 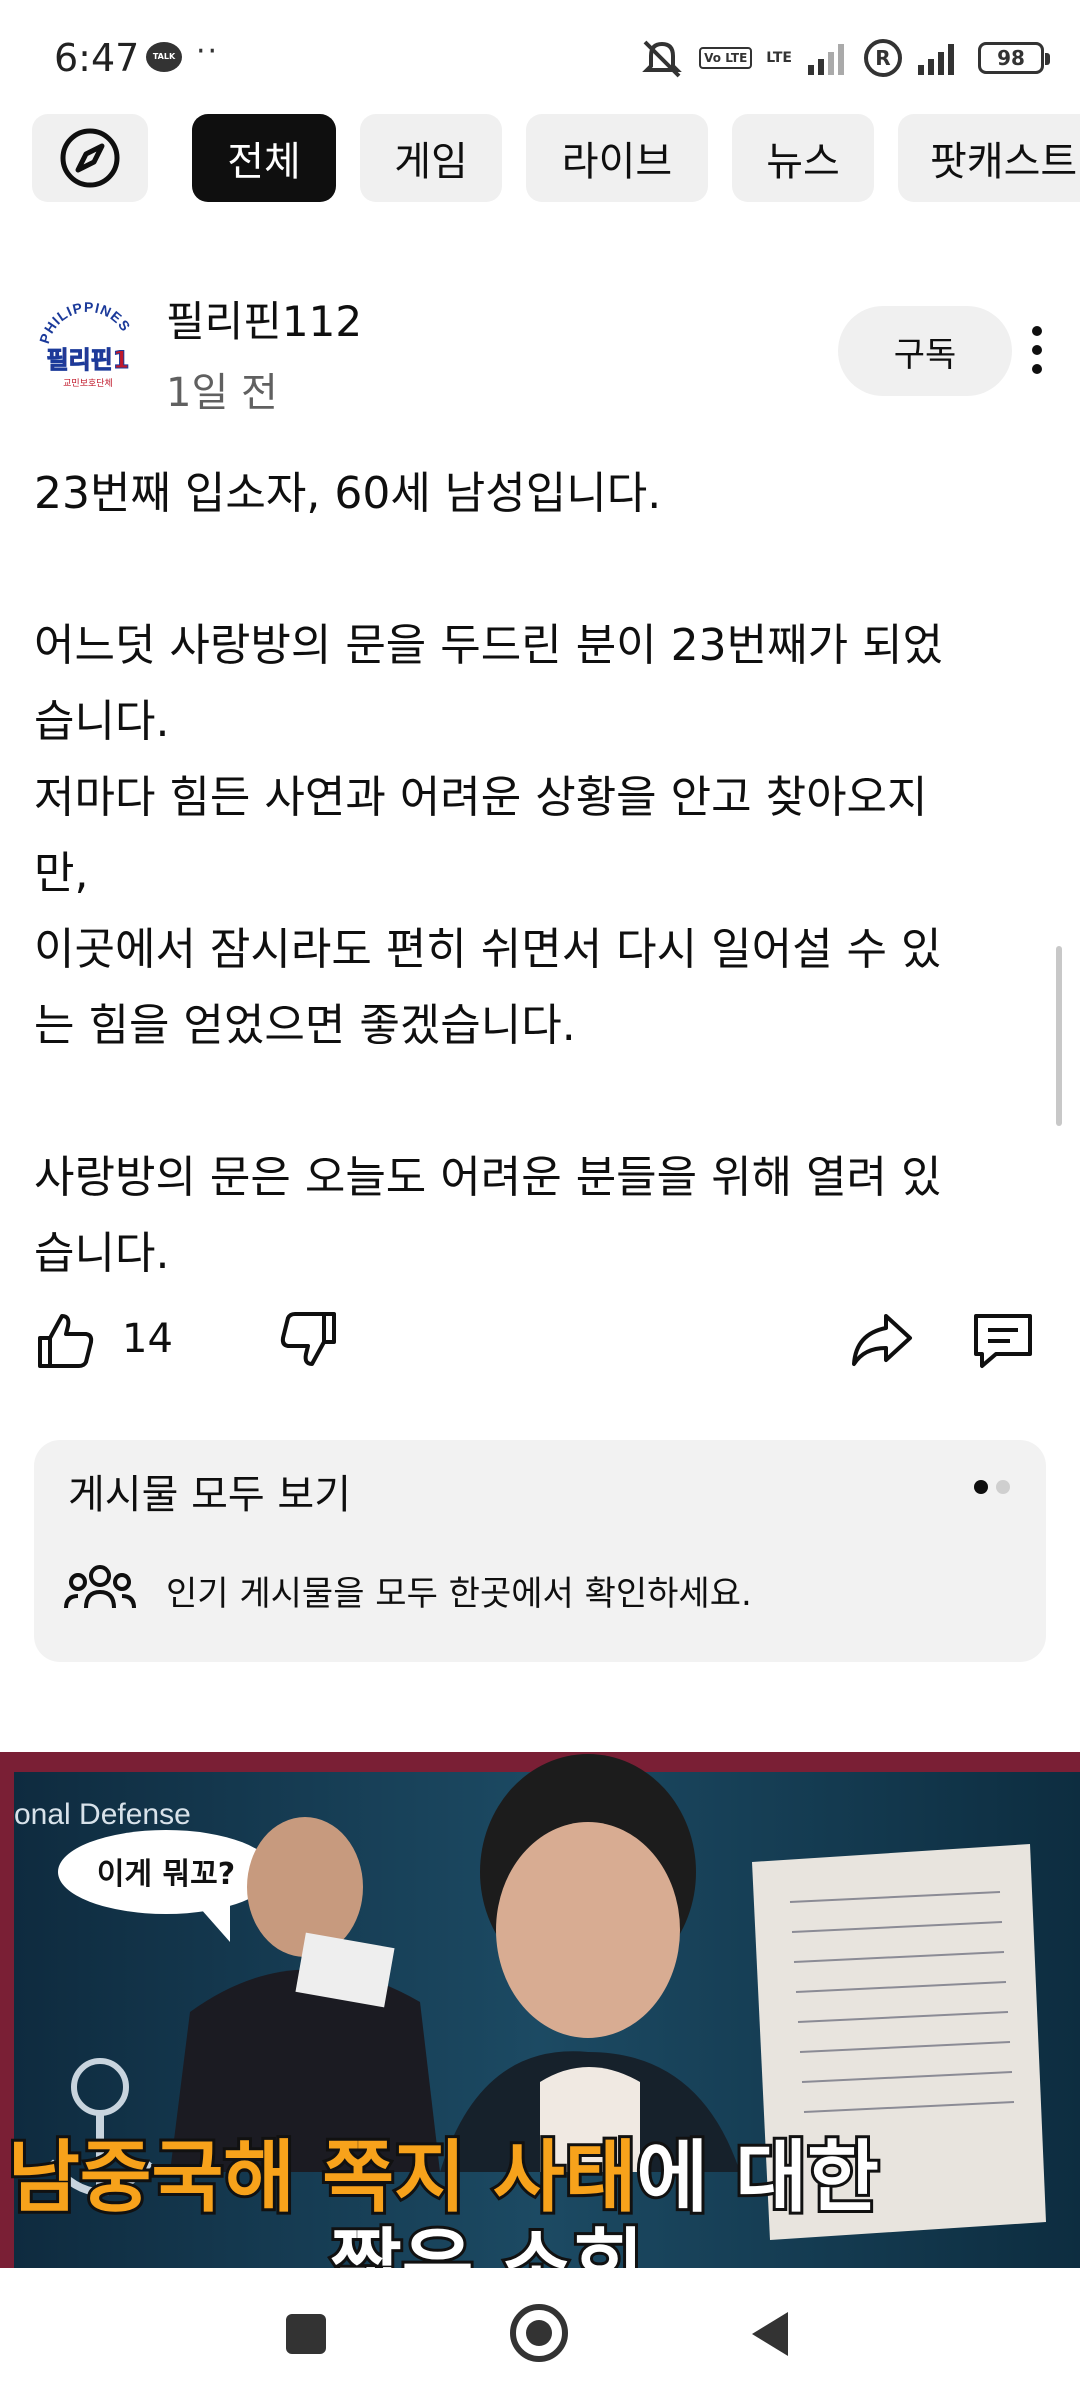 I want to click on svg-text: 남중국해 쪽지 사태에 대한, so click(x=443, y=2178).